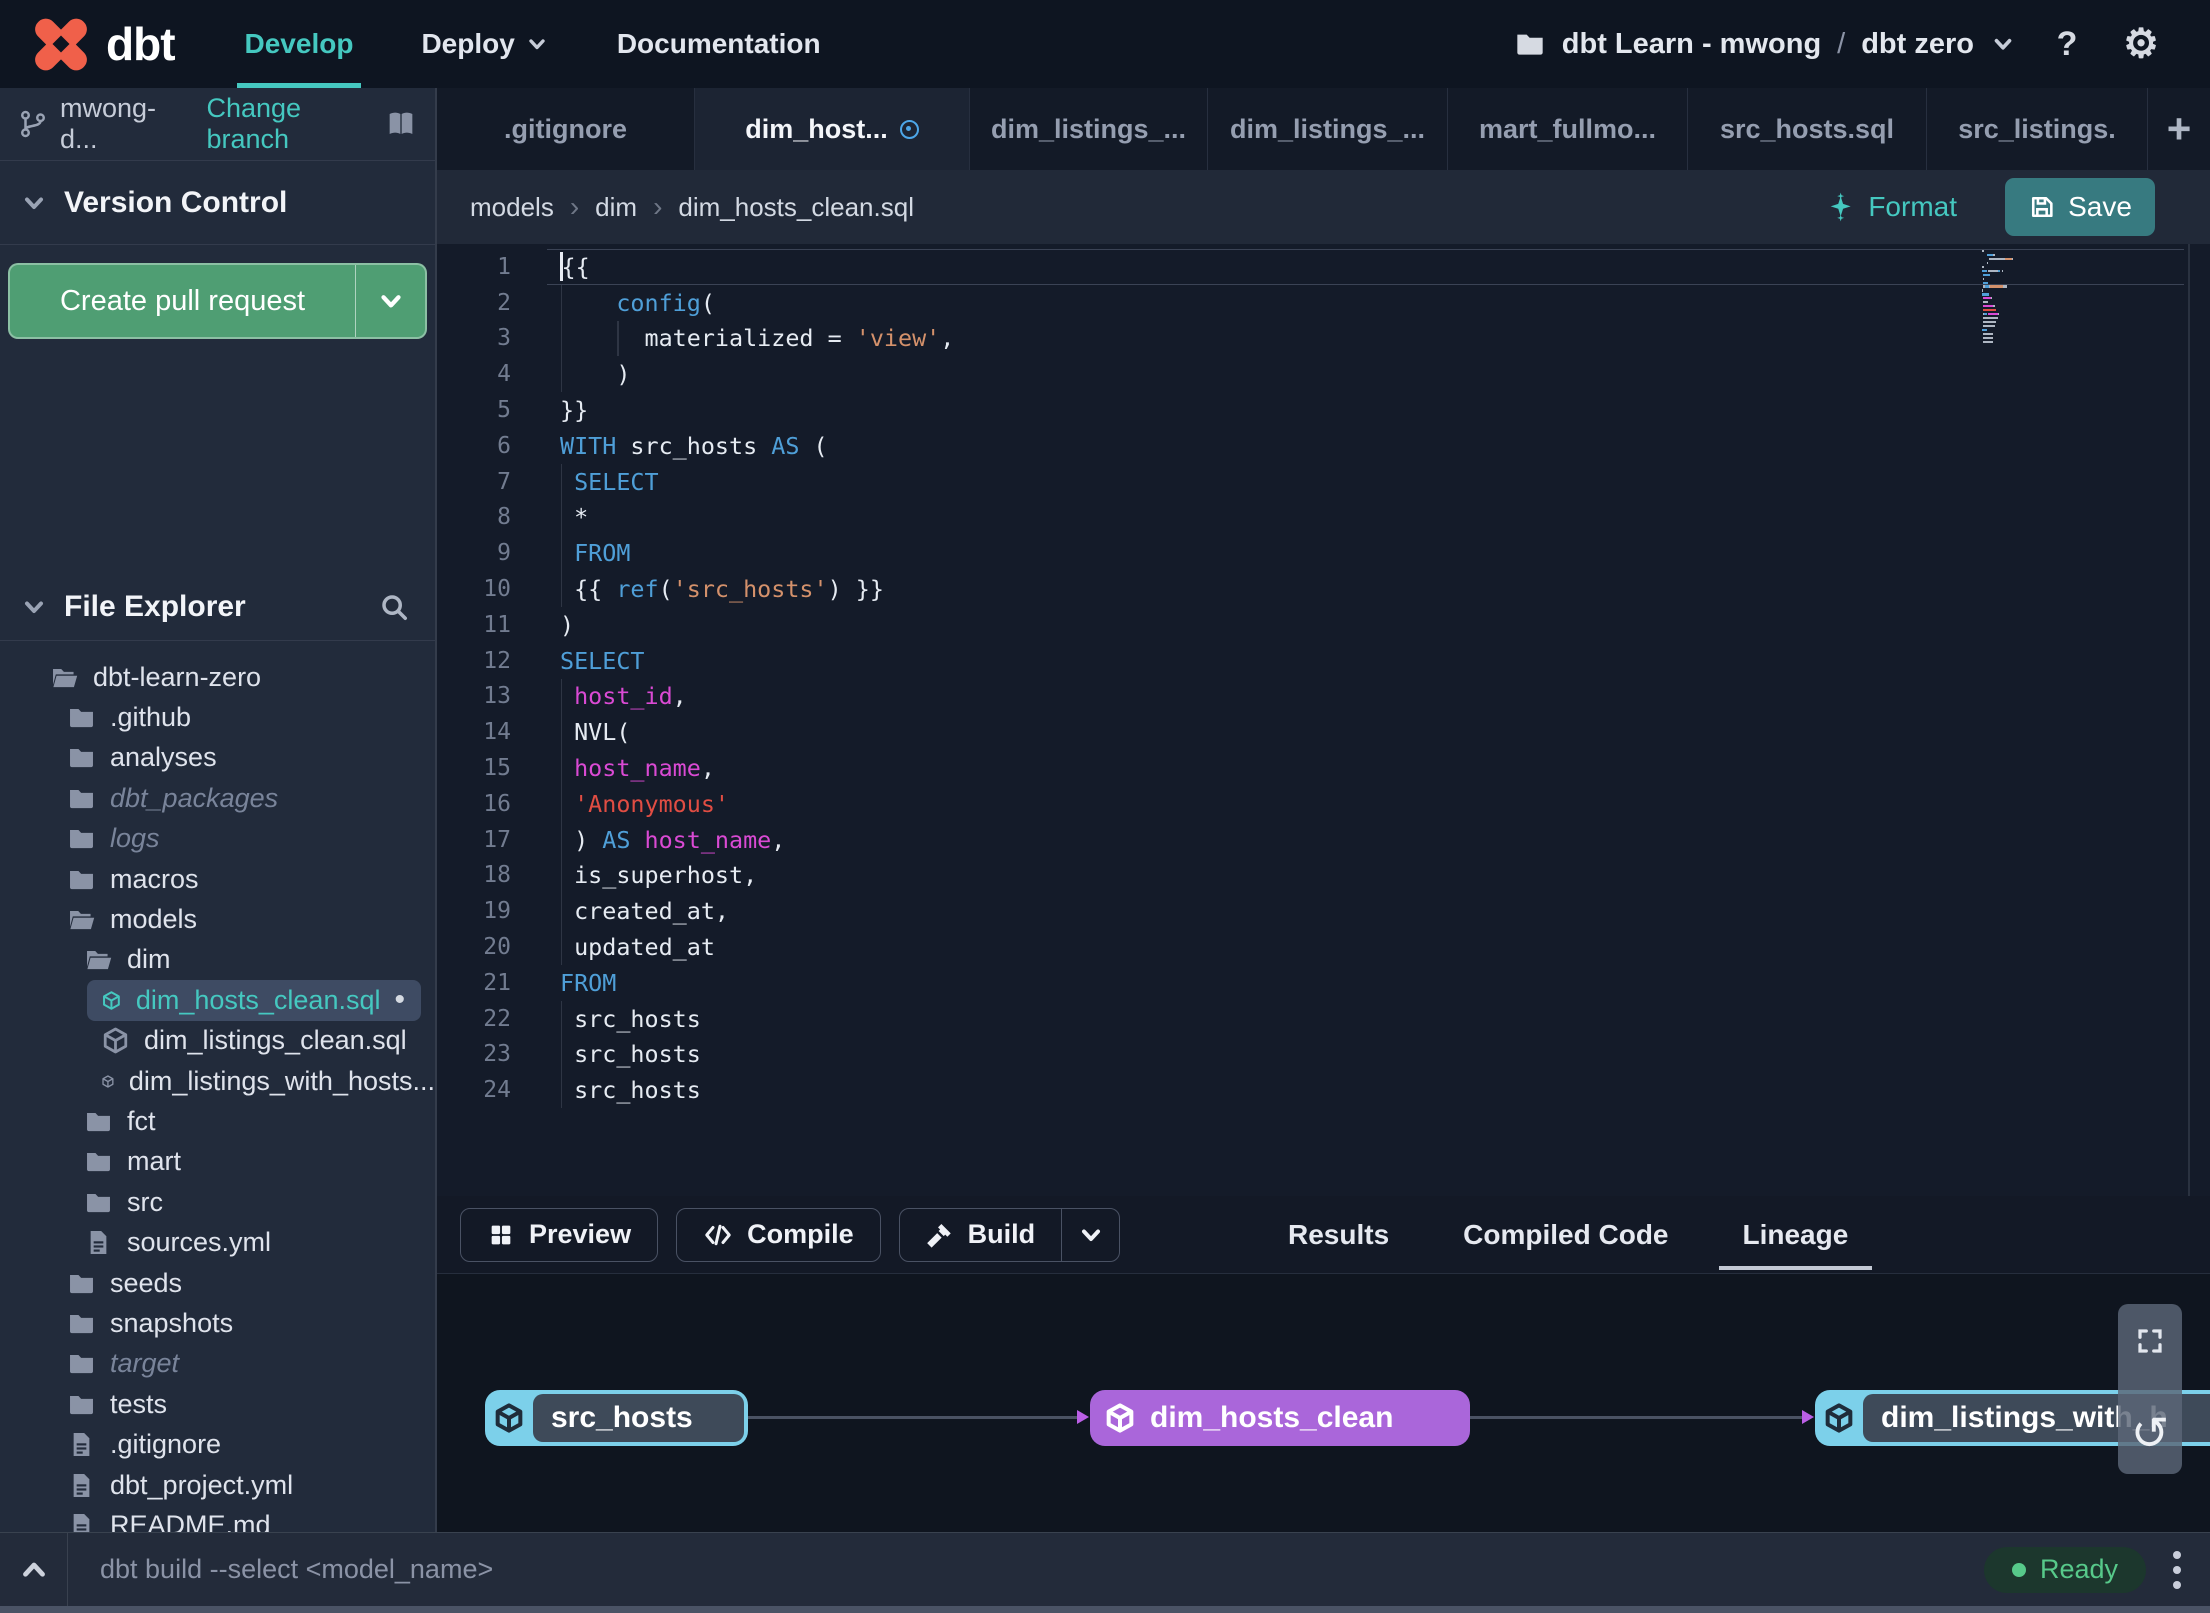 This screenshot has width=2210, height=1613. I want to click on tree-item-dbt-packages: dbt_packages, so click(217, 798).